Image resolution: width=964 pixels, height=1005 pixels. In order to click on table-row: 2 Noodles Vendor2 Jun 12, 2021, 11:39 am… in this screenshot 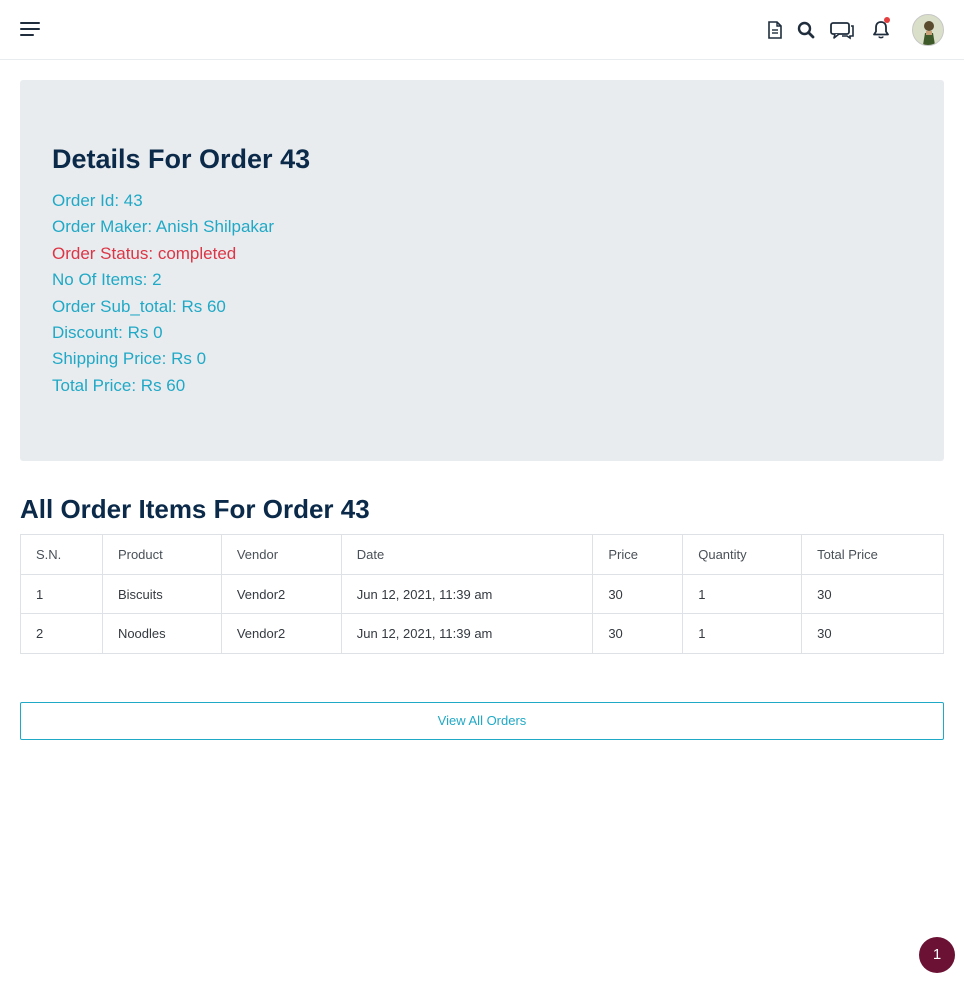, I will do `click(482, 634)`.